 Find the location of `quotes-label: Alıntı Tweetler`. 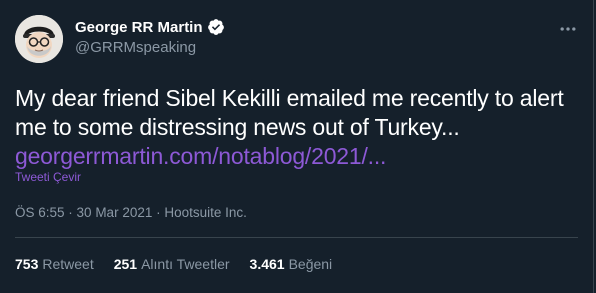

quotes-label: Alıntı Tweetler is located at coordinates (185, 264).